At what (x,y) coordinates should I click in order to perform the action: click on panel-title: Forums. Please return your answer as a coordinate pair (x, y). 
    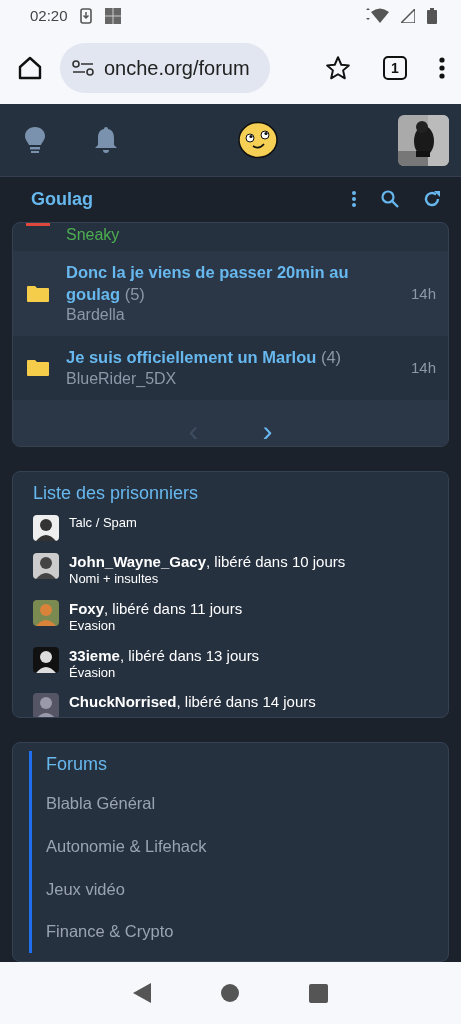
    Looking at the image, I should click on (77, 764).